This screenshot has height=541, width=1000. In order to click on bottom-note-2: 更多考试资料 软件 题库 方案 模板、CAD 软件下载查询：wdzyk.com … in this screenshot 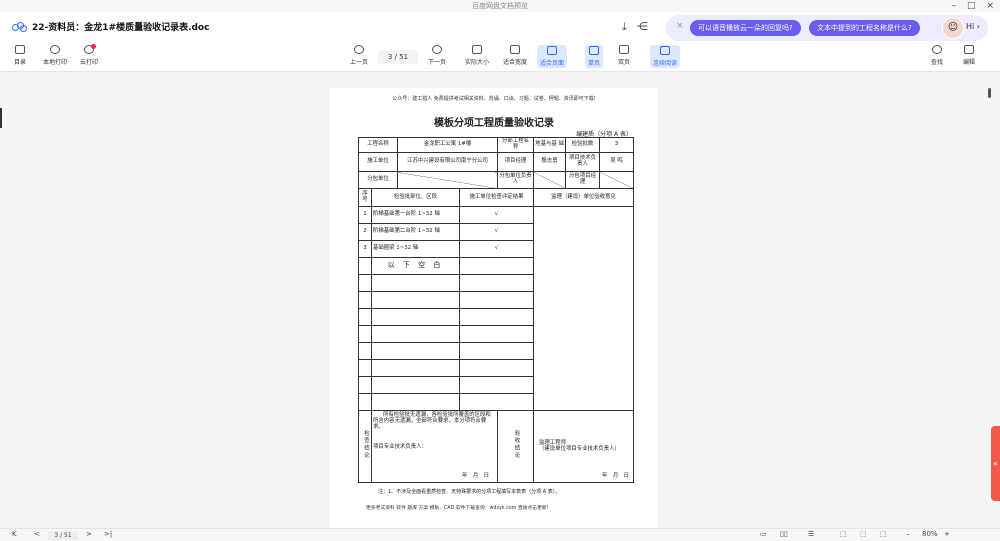, I will do `click(457, 508)`.